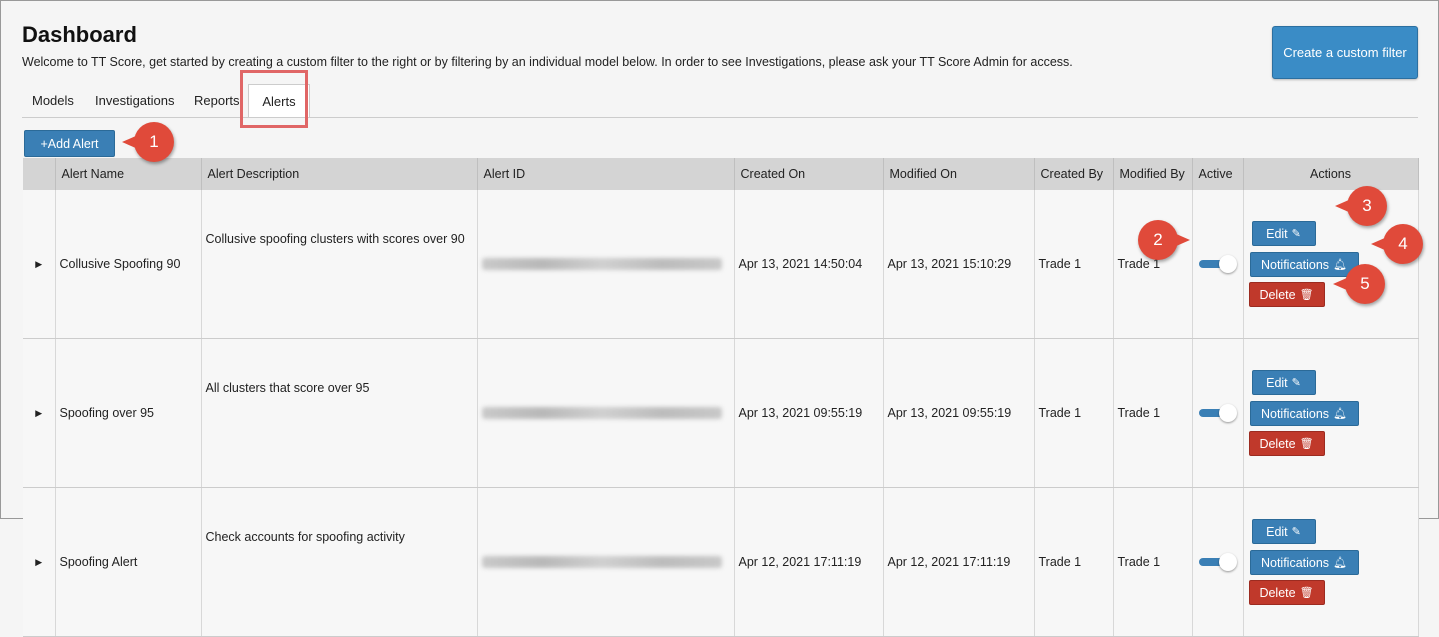 Image resolution: width=1439 pixels, height=637 pixels. What do you see at coordinates (148, 142) in the screenshot?
I see `callout-1: 1` at bounding box center [148, 142].